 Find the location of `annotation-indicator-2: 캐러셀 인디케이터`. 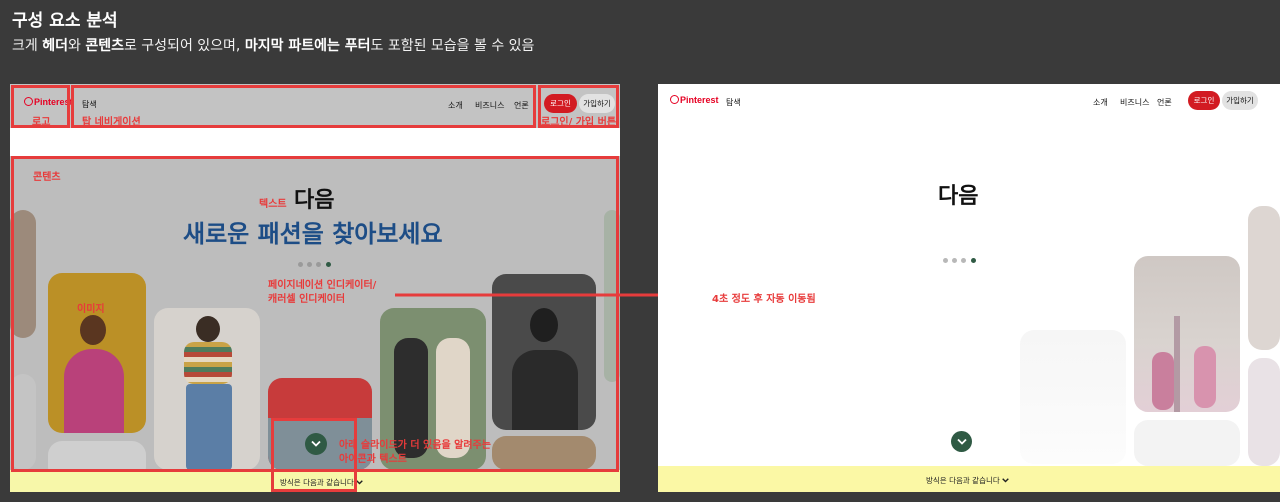

annotation-indicator-2: 캐러셀 인디케이터 is located at coordinates (307, 299).